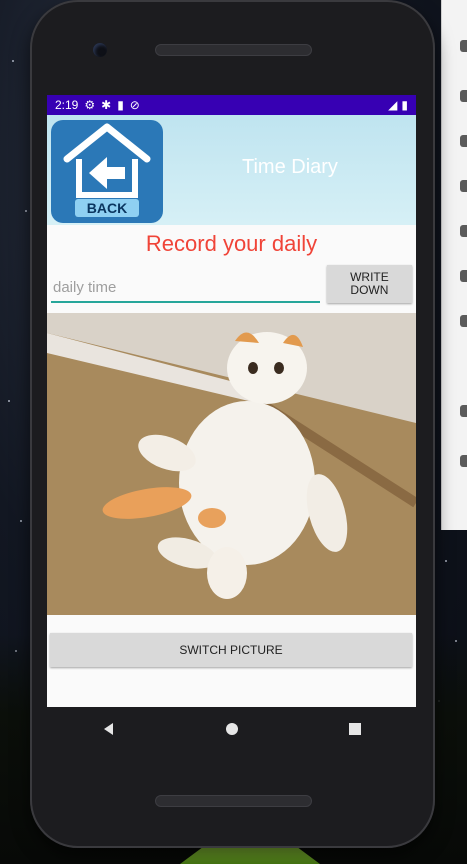  I want to click on system-navigation-bar, so click(231, 729).